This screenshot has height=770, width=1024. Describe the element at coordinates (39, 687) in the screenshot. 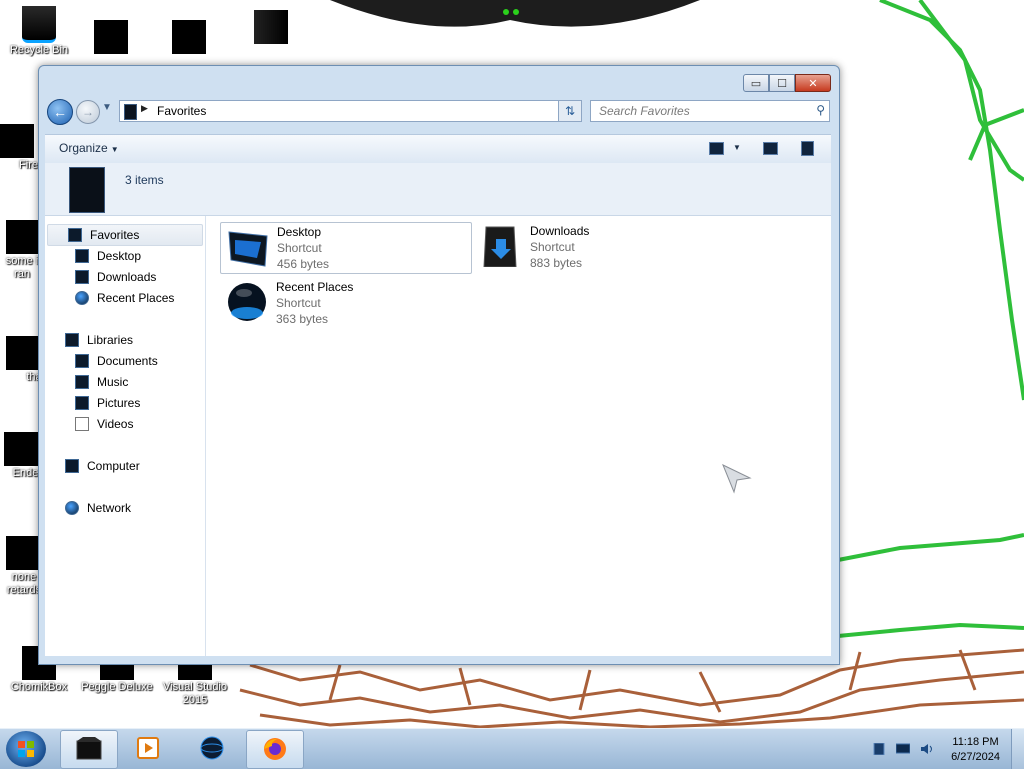

I see `desktop-icon-label: ChomikBox` at that location.